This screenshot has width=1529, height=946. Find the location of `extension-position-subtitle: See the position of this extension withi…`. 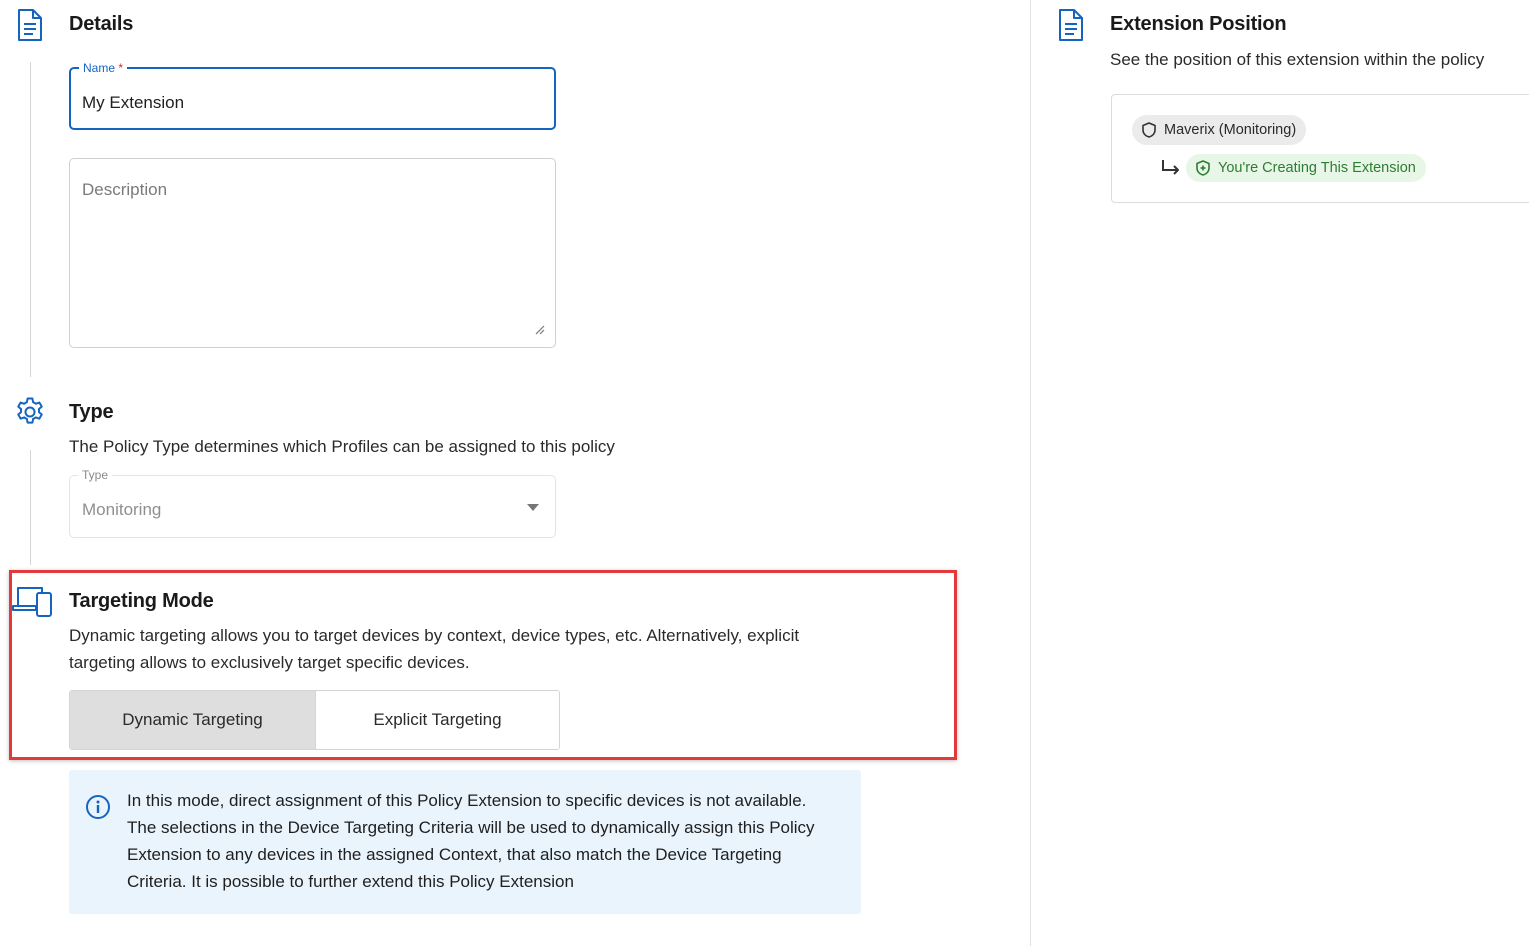

extension-position-subtitle: See the position of this extension withi… is located at coordinates (1297, 59).